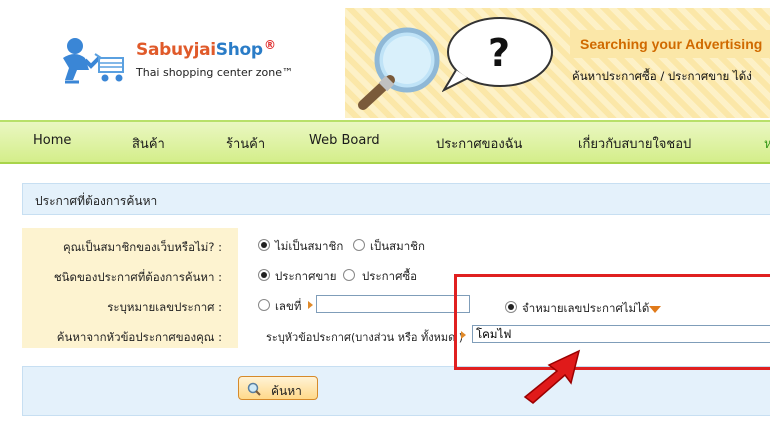 This screenshot has height=427, width=770. I want to click on search-button-label: ค้นหา, so click(286, 391).